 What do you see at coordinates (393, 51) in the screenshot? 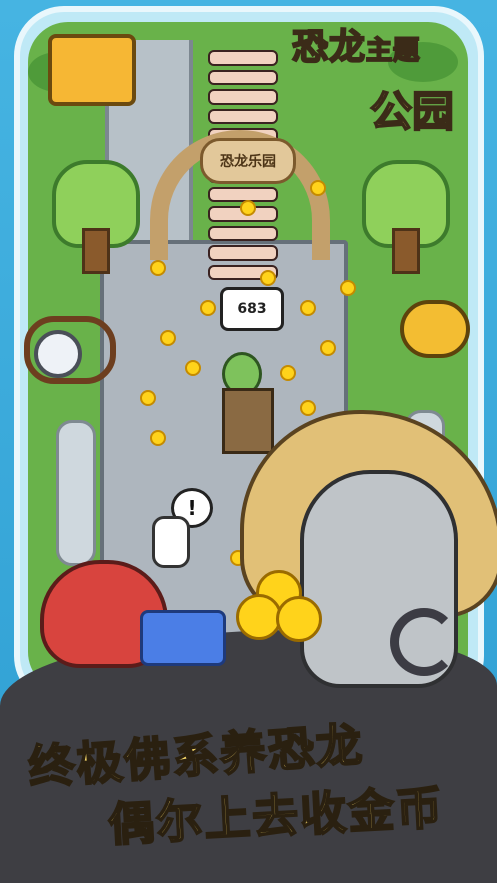
I see `title-small: 主题` at bounding box center [393, 51].